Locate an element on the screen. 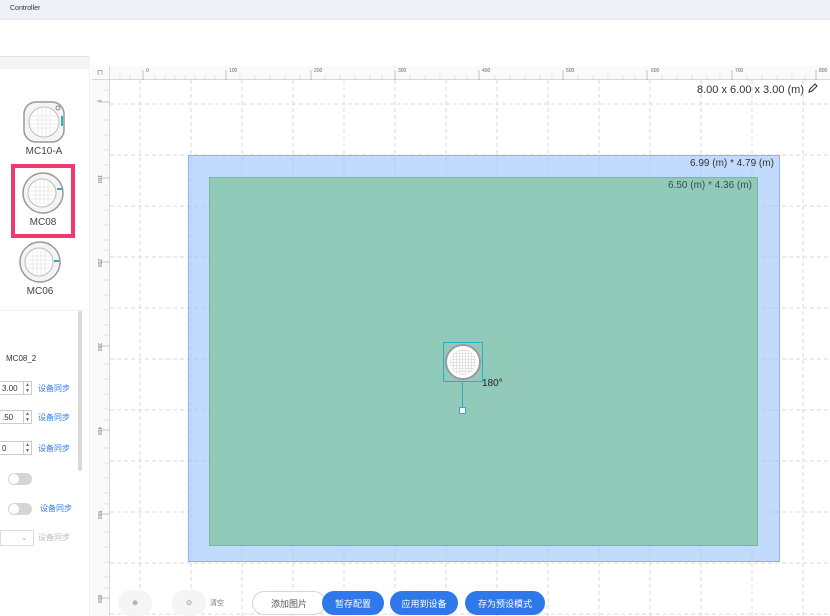 Image resolution: width=830 pixels, height=616 pixels. properties-scrollbar is located at coordinates (80, 391).